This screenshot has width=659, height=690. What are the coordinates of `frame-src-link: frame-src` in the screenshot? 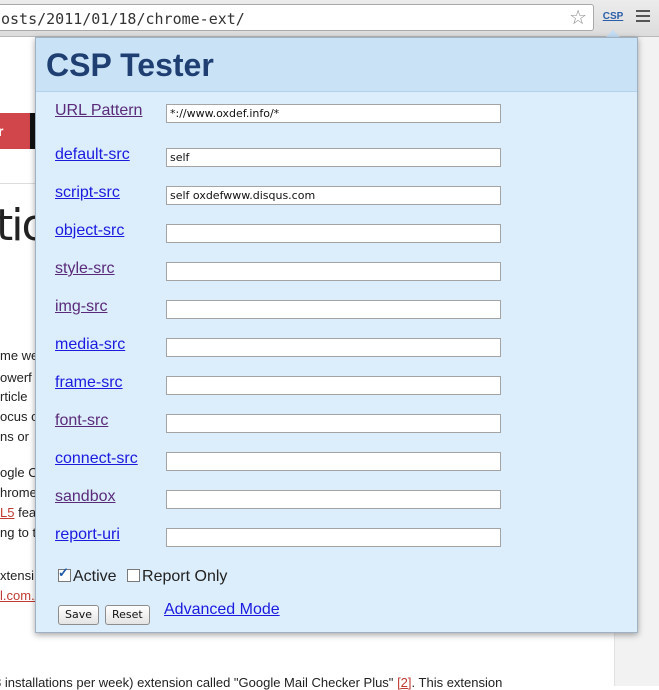 It's located at (89, 383).